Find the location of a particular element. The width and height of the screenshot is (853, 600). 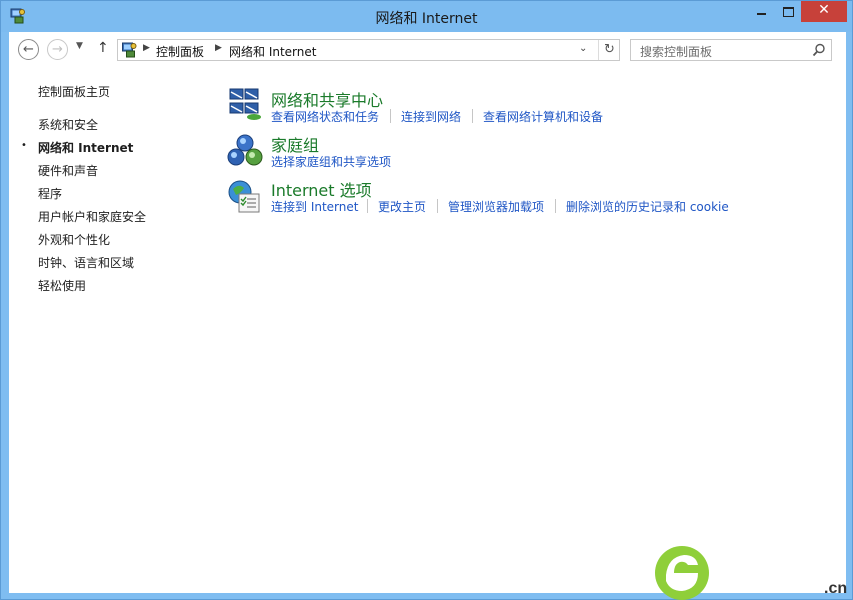

title-bar: 网络和 Internet ✕ is located at coordinates (426, 16).